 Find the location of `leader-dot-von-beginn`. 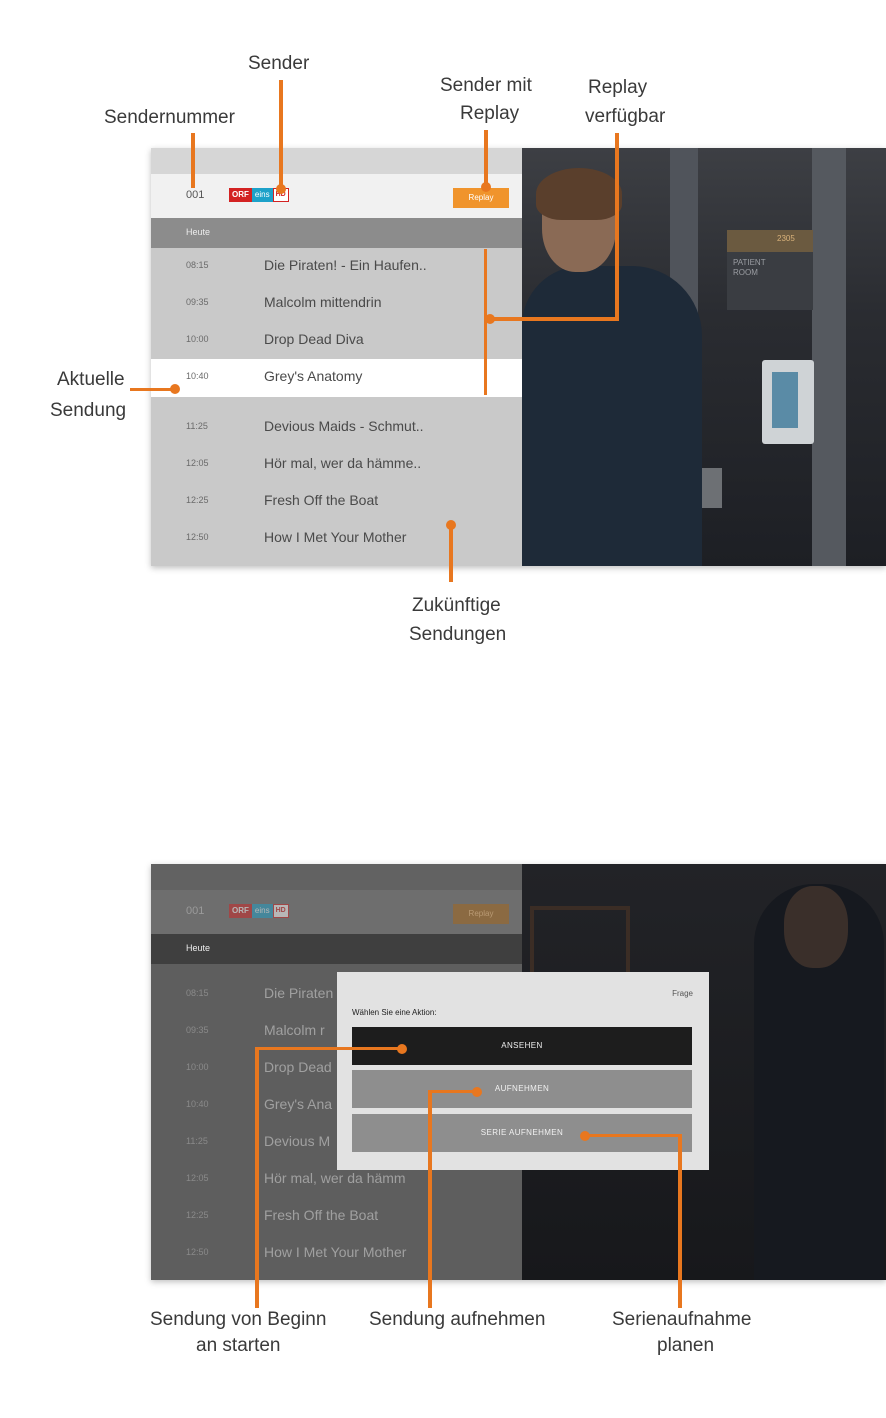

leader-dot-von-beginn is located at coordinates (402, 1049).